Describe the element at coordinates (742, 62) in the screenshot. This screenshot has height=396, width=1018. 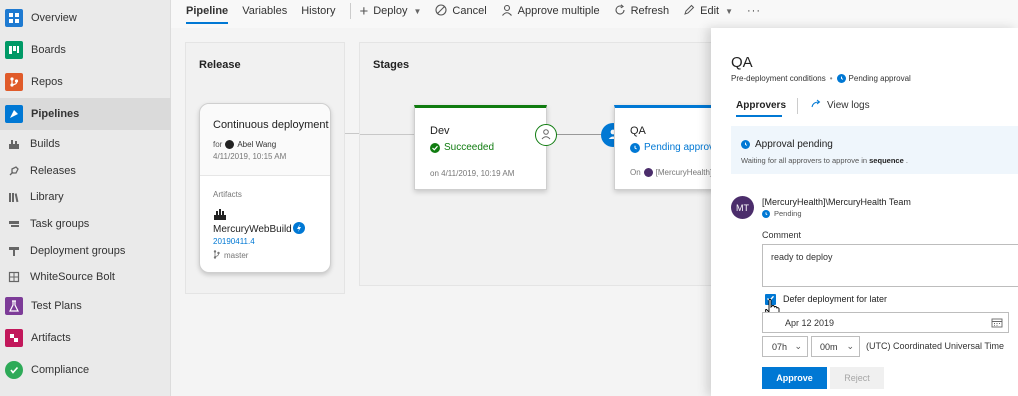
I see `pane-title: QA` at that location.